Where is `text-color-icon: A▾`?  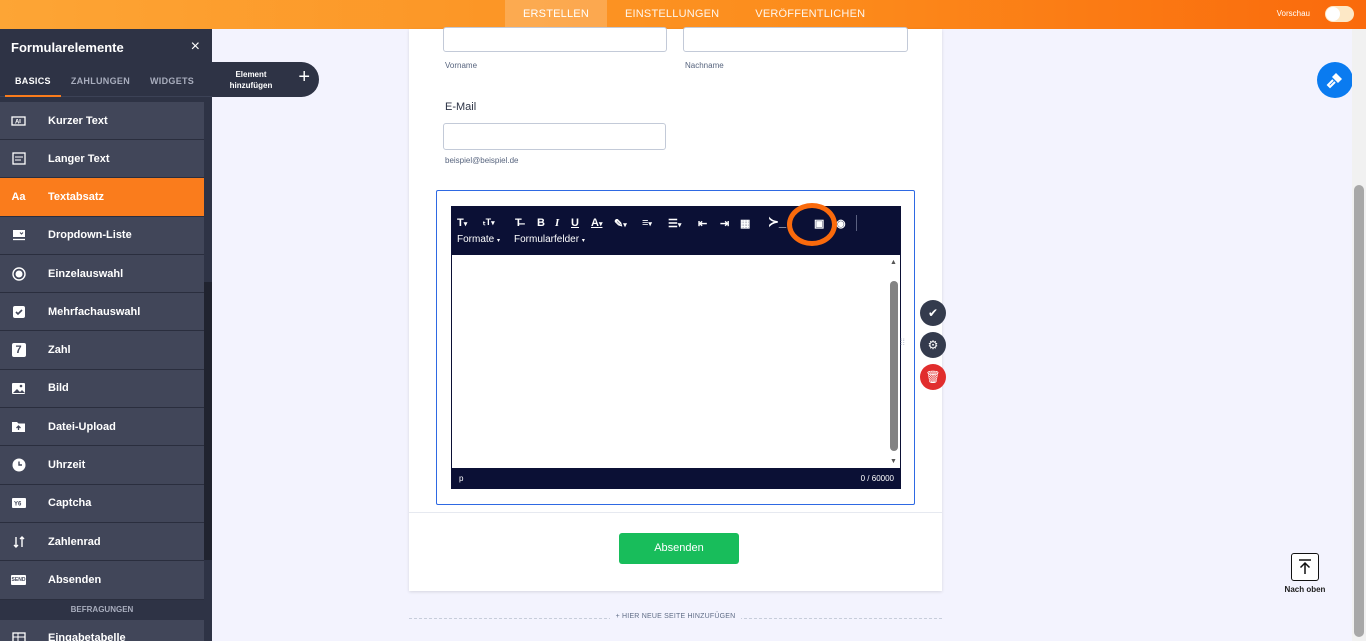
text-color-icon: A▾ is located at coordinates (596, 223).